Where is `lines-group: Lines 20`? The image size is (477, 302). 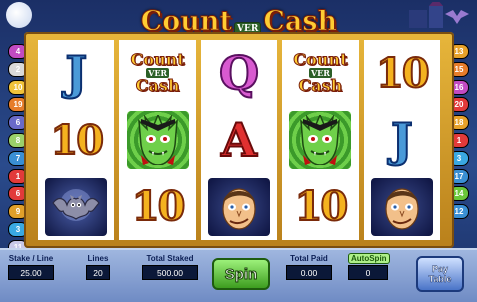
lines-group: Lines 20 is located at coordinates (98, 267).